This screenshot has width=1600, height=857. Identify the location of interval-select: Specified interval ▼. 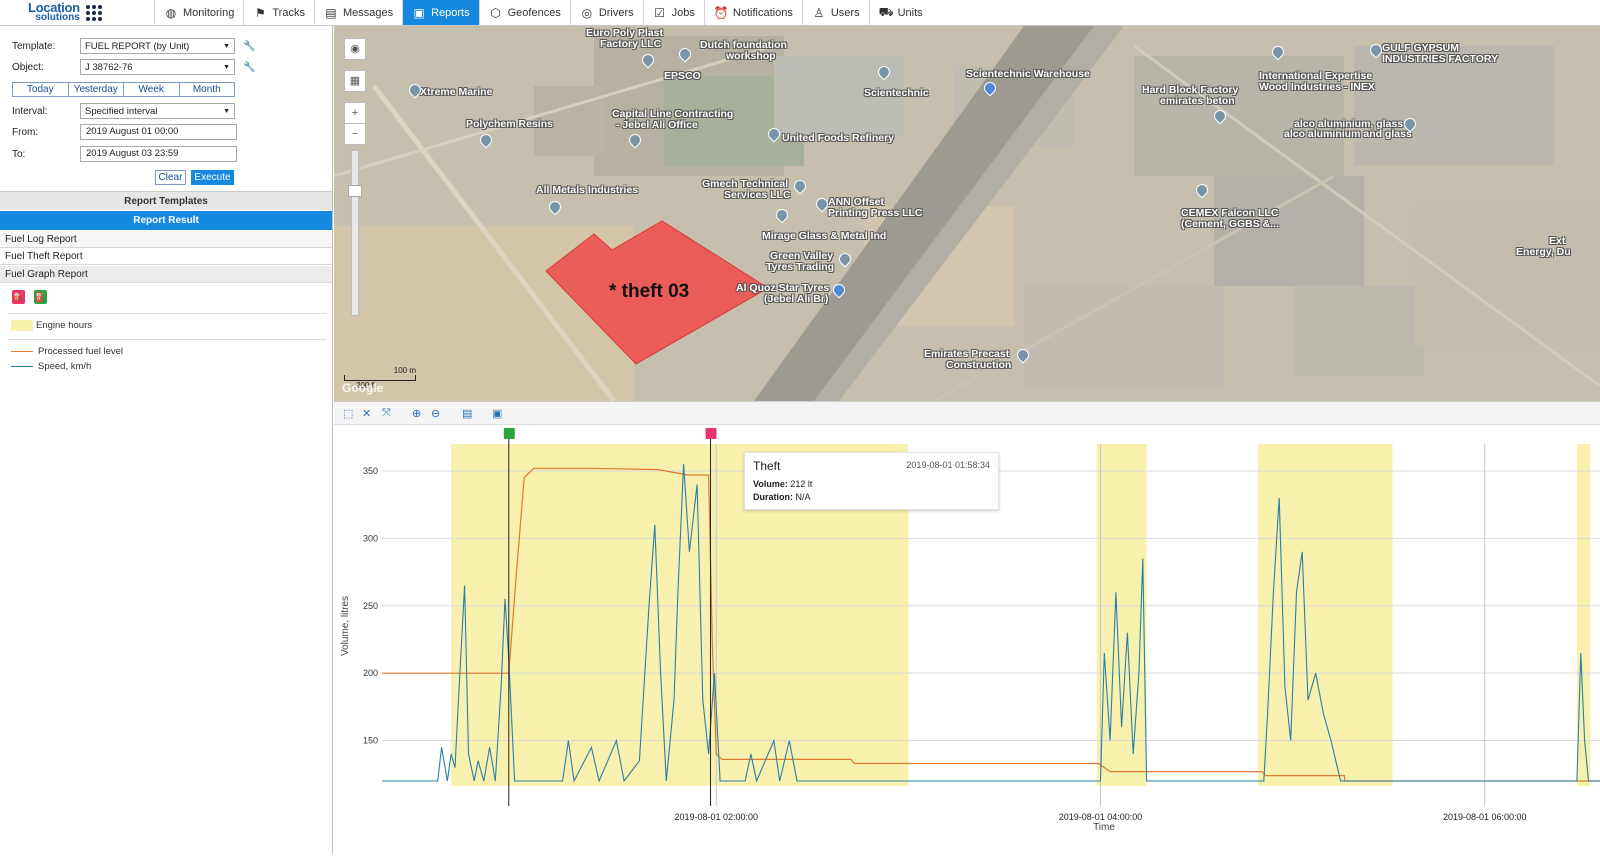
(157, 111).